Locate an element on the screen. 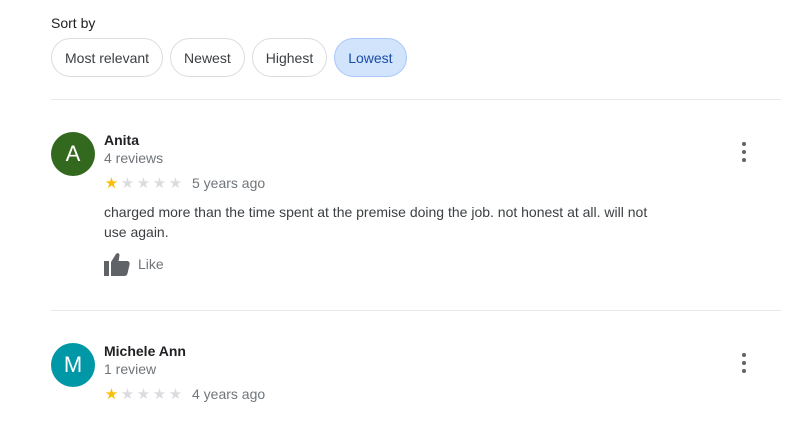  avatar: M is located at coordinates (73, 365).